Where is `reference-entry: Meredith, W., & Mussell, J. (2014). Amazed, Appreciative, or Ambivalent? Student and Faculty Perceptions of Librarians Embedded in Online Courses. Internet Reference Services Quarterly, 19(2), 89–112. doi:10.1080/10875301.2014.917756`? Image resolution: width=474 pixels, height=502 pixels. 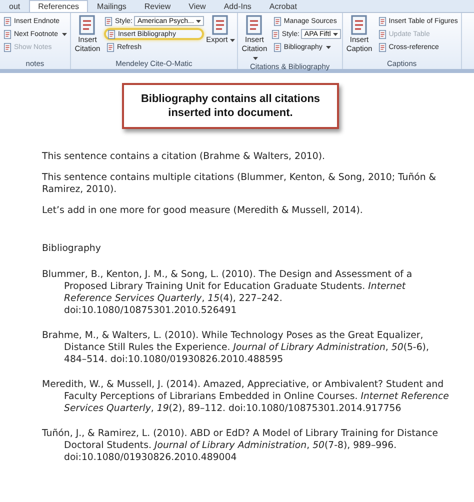
reference-entry: Meredith, W., & Mussell, J. (2014). Amazed, Appreciative, or Ambivalent? Student and Faculty Perceptions of Librarians Embedded in Online Courses. Internet Reference Services Quarterly, 19(2), 89–112. doi:10.1080/10875301.2014.917756 is located at coordinates (246, 397).